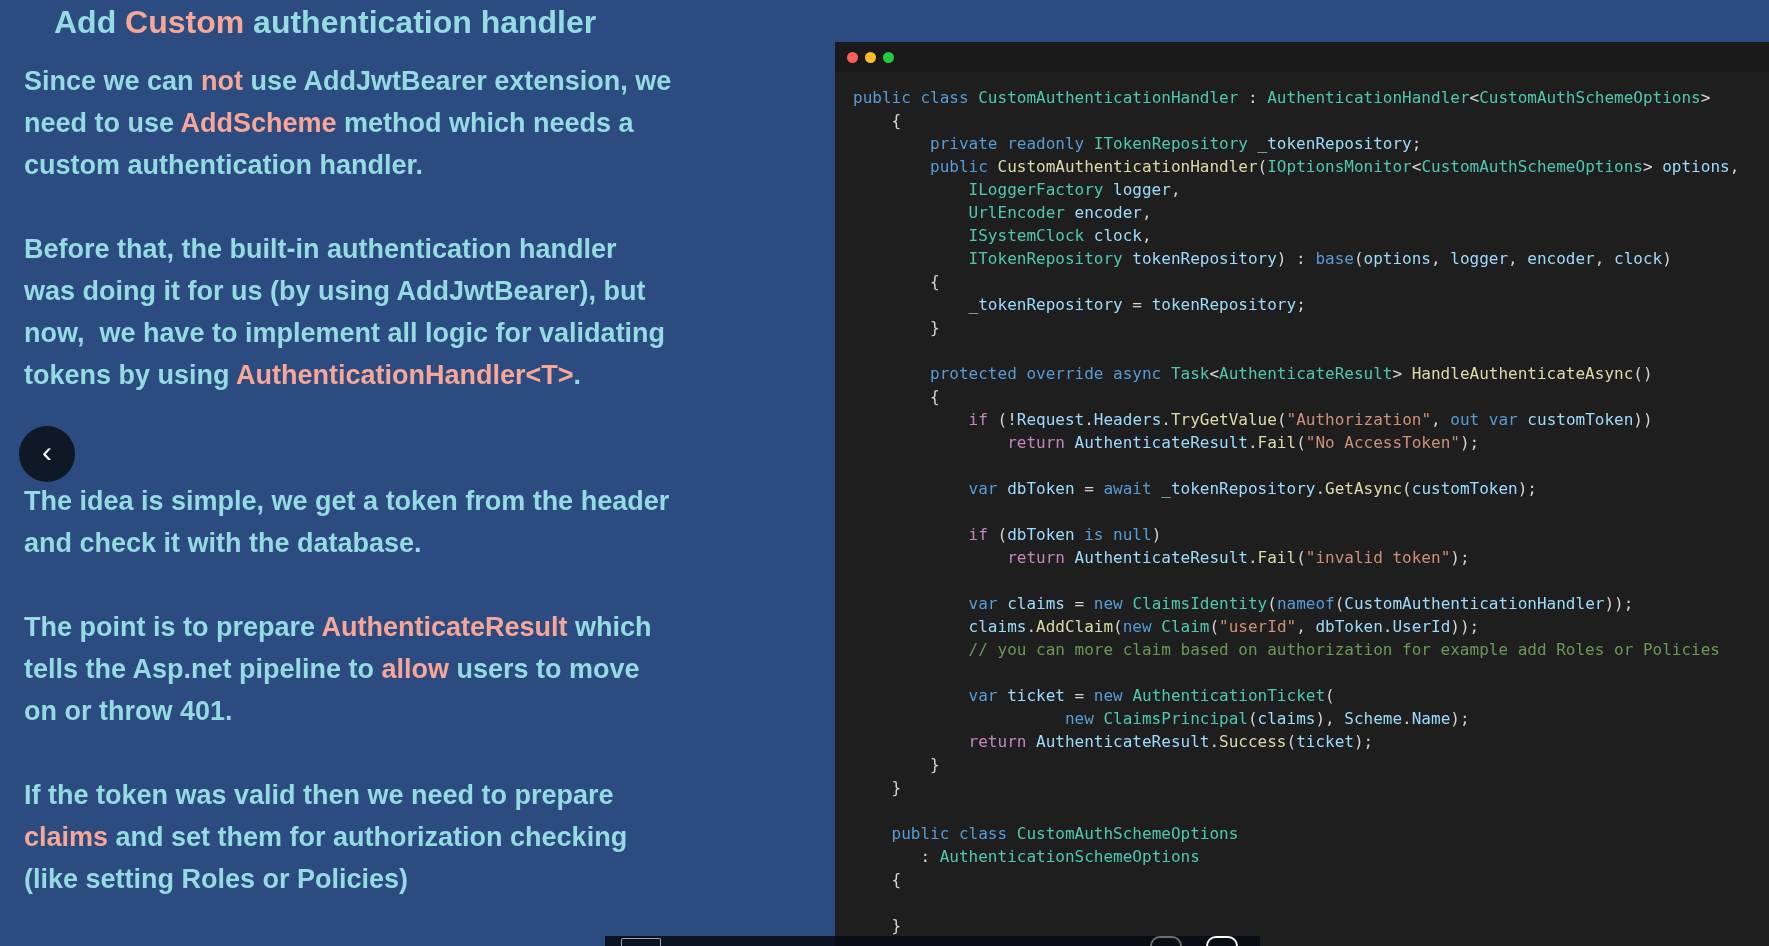 The height and width of the screenshot is (946, 1769). What do you see at coordinates (47, 454) in the screenshot?
I see `previous-slide-button: ‹` at bounding box center [47, 454].